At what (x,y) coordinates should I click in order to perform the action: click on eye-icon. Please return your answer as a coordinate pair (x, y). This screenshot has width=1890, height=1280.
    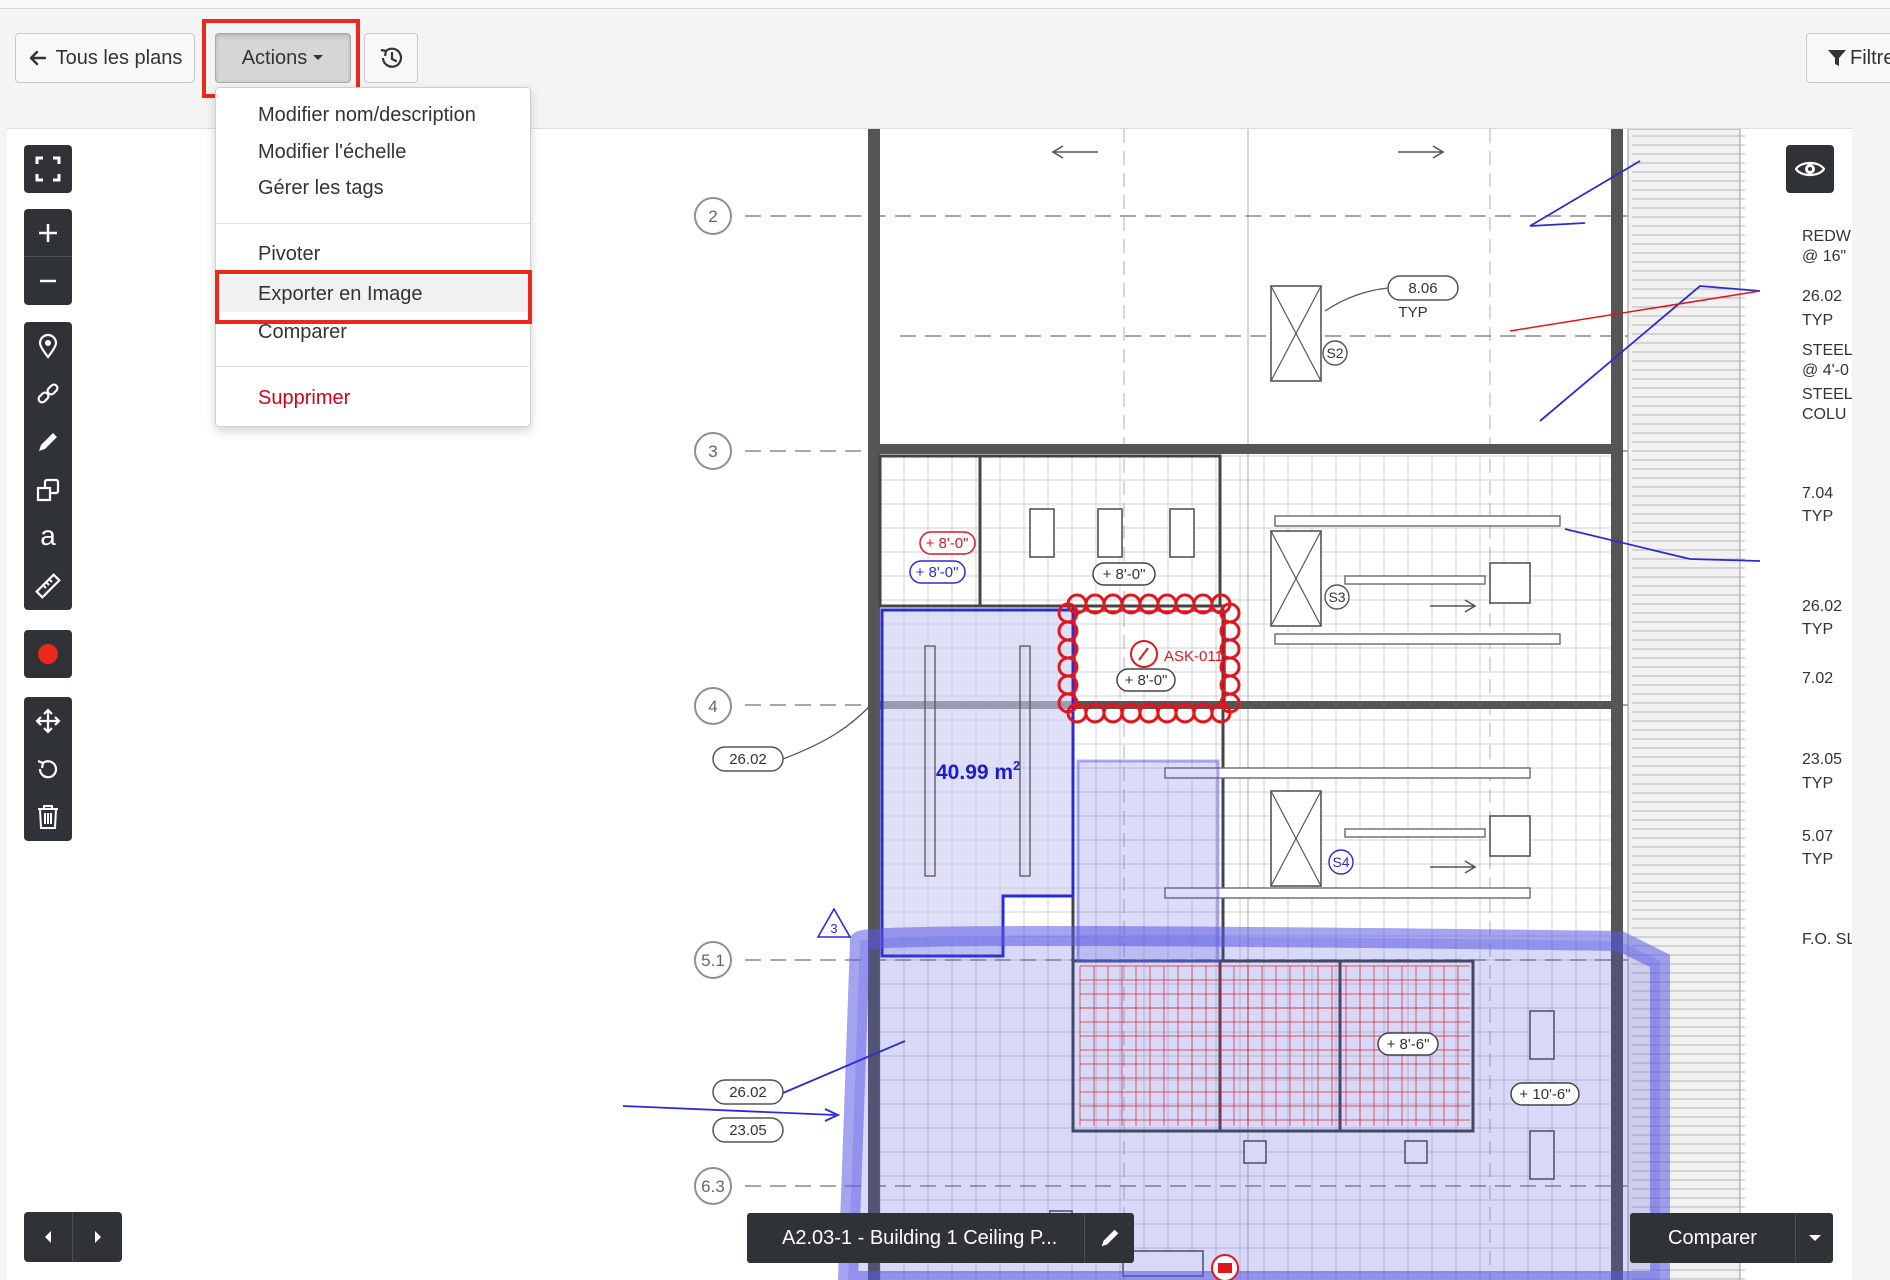
    Looking at the image, I should click on (1810, 169).